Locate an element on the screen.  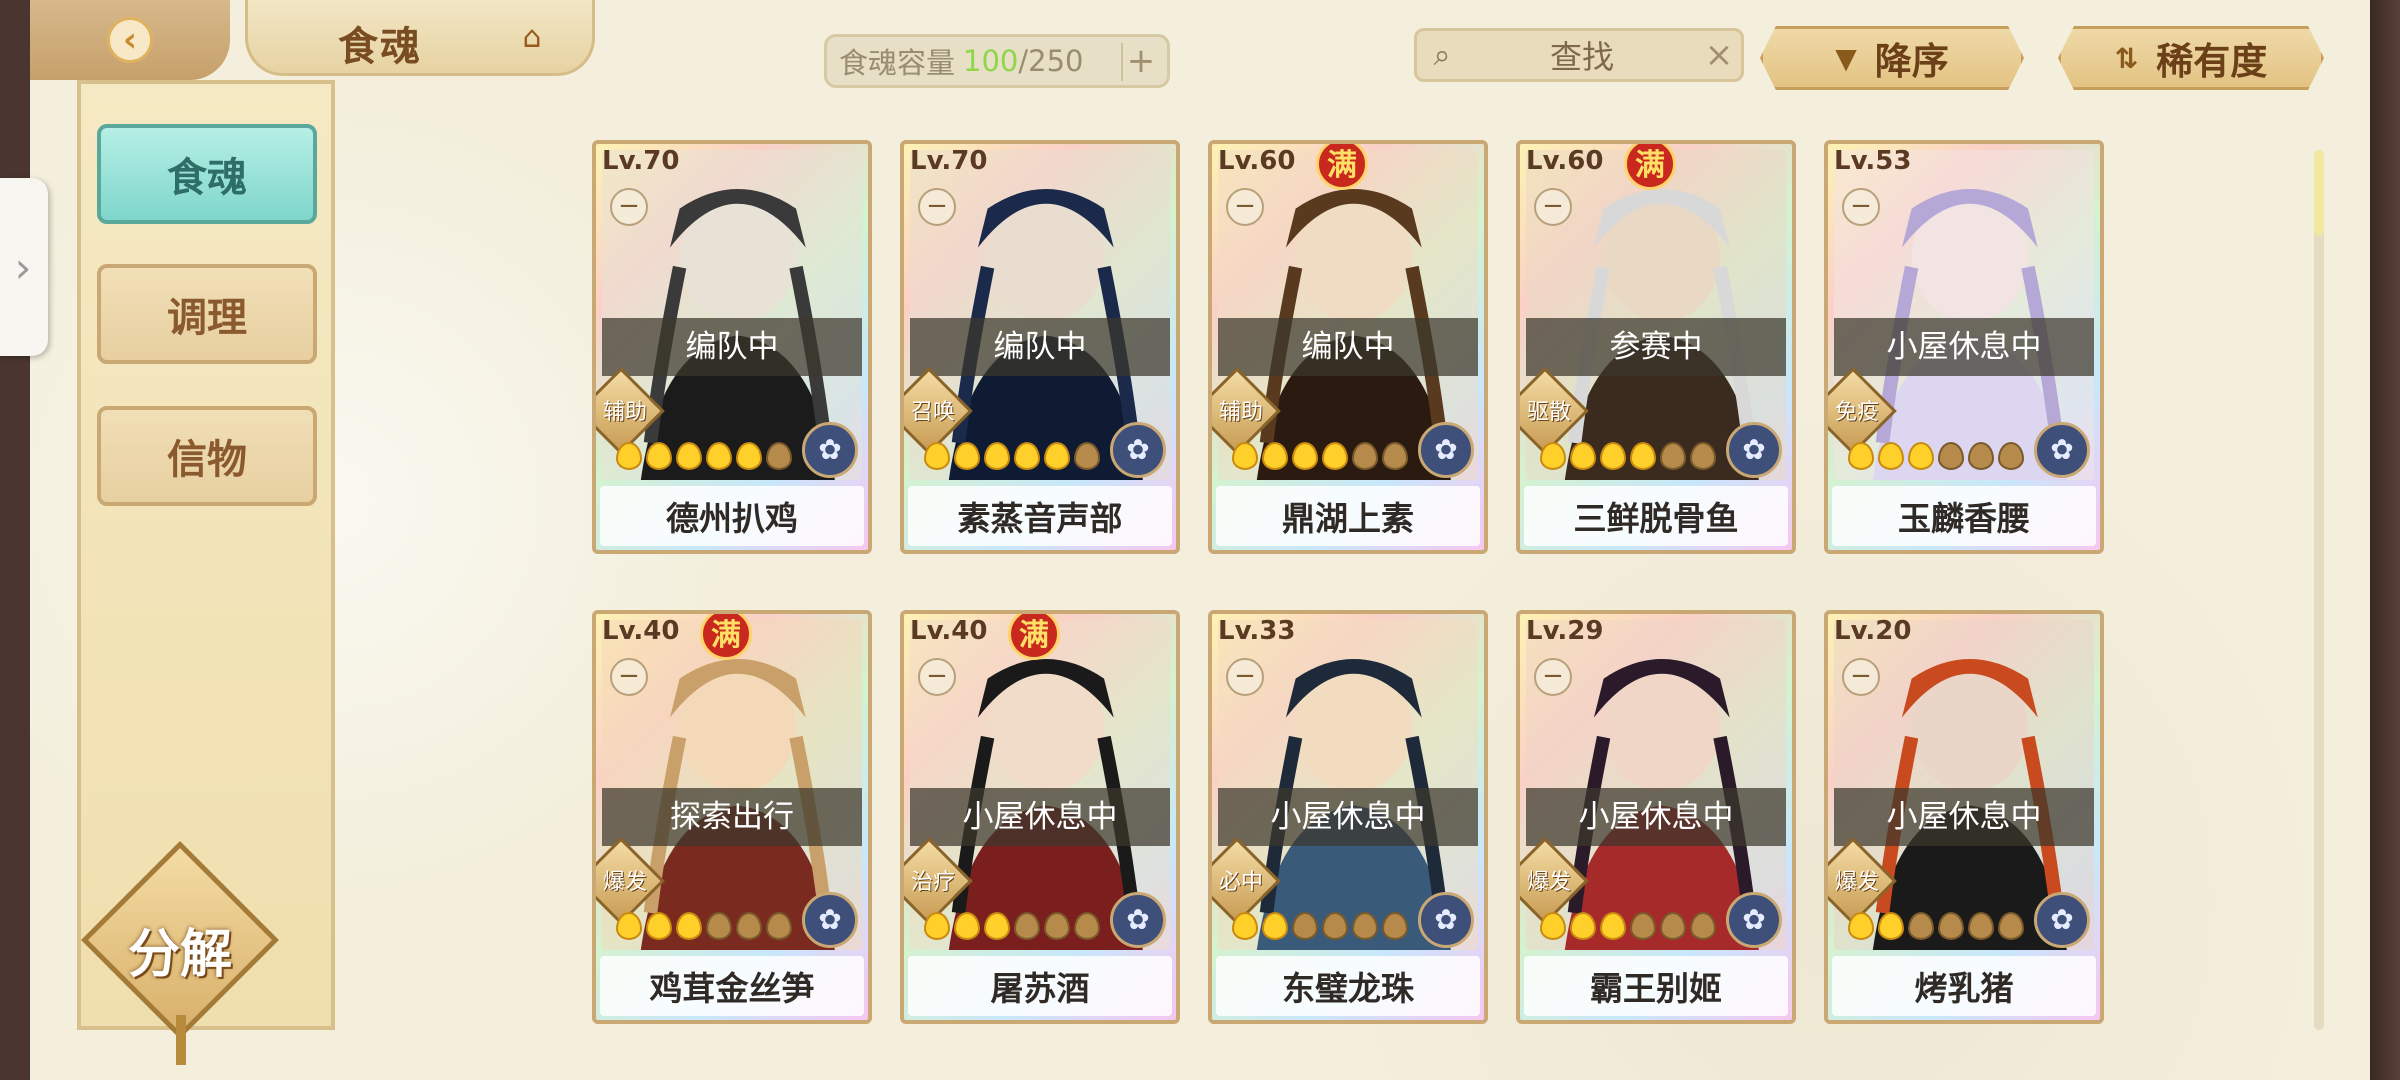
capacity-label: 食魂容量 is located at coordinates (897, 63).